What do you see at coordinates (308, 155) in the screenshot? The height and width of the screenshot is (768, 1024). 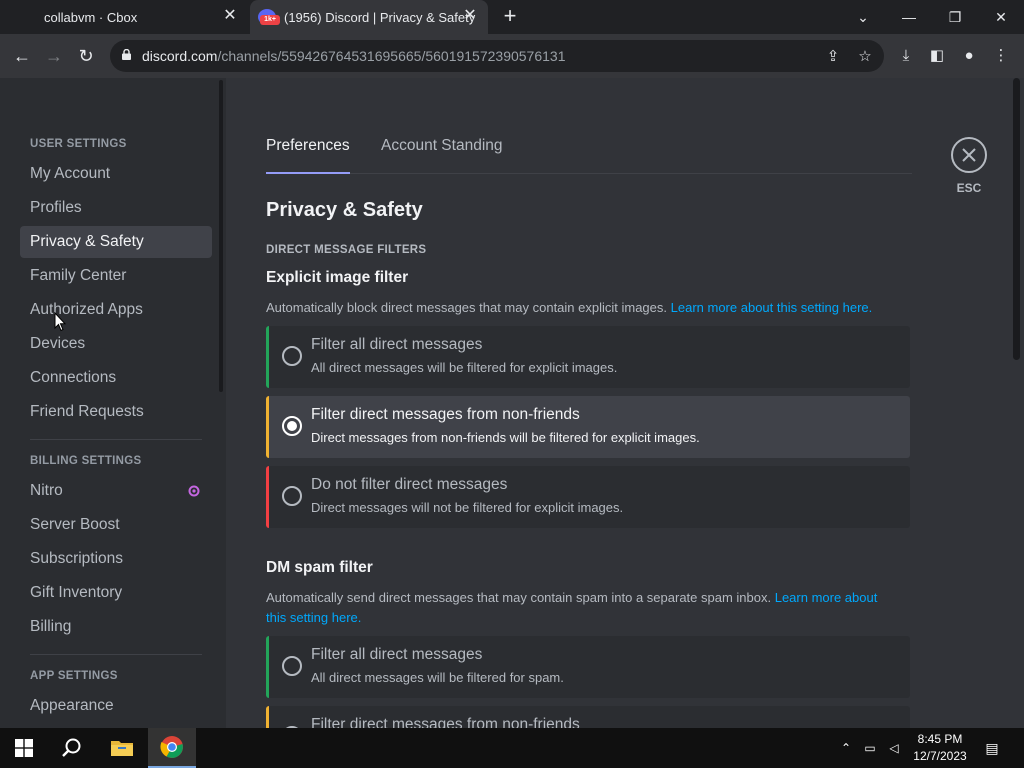 I see `tab-preferences: Preferences` at bounding box center [308, 155].